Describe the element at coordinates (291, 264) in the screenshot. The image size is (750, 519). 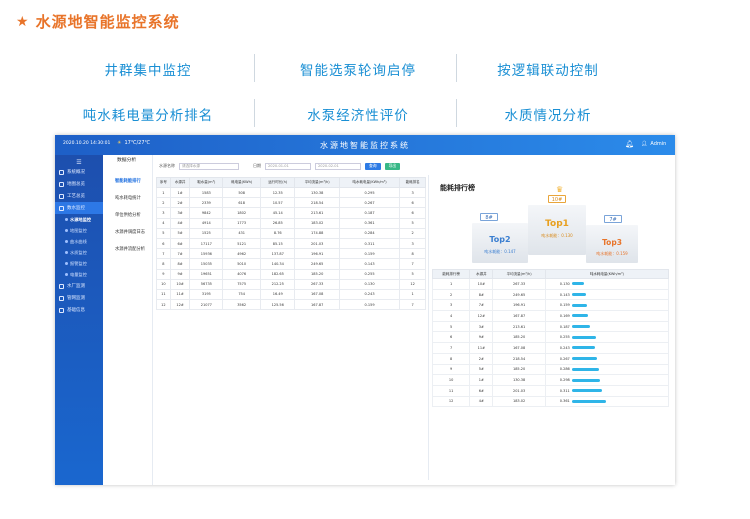
I see `table-row: 8 8# 15035 5010 140.34 249.65 0.143 7` at that location.